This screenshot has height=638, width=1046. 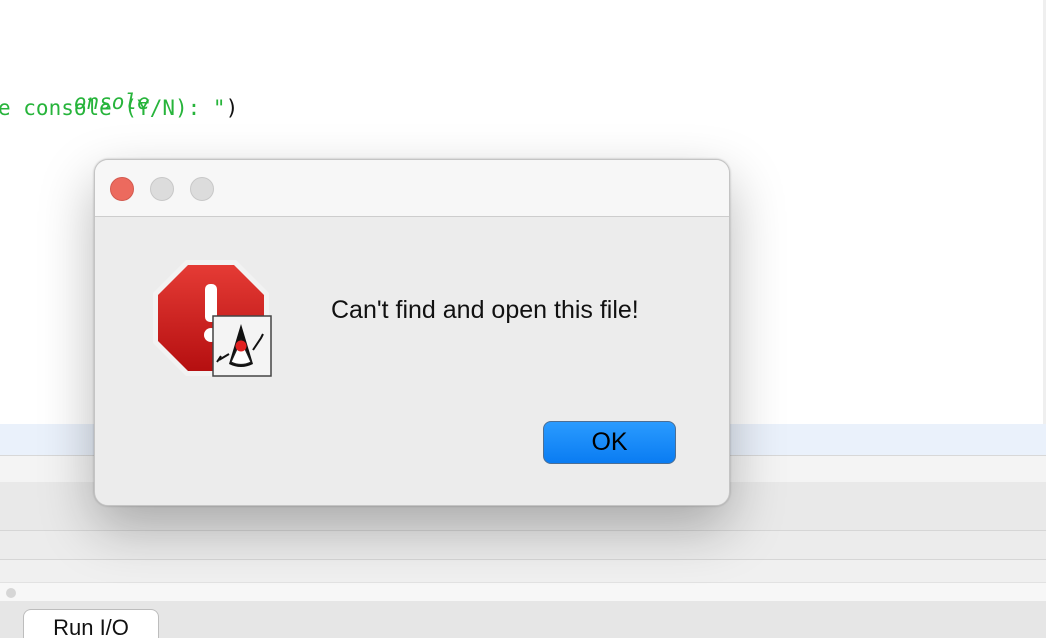 I want to click on code-line: e console (Y/N): "), so click(x=119, y=108).